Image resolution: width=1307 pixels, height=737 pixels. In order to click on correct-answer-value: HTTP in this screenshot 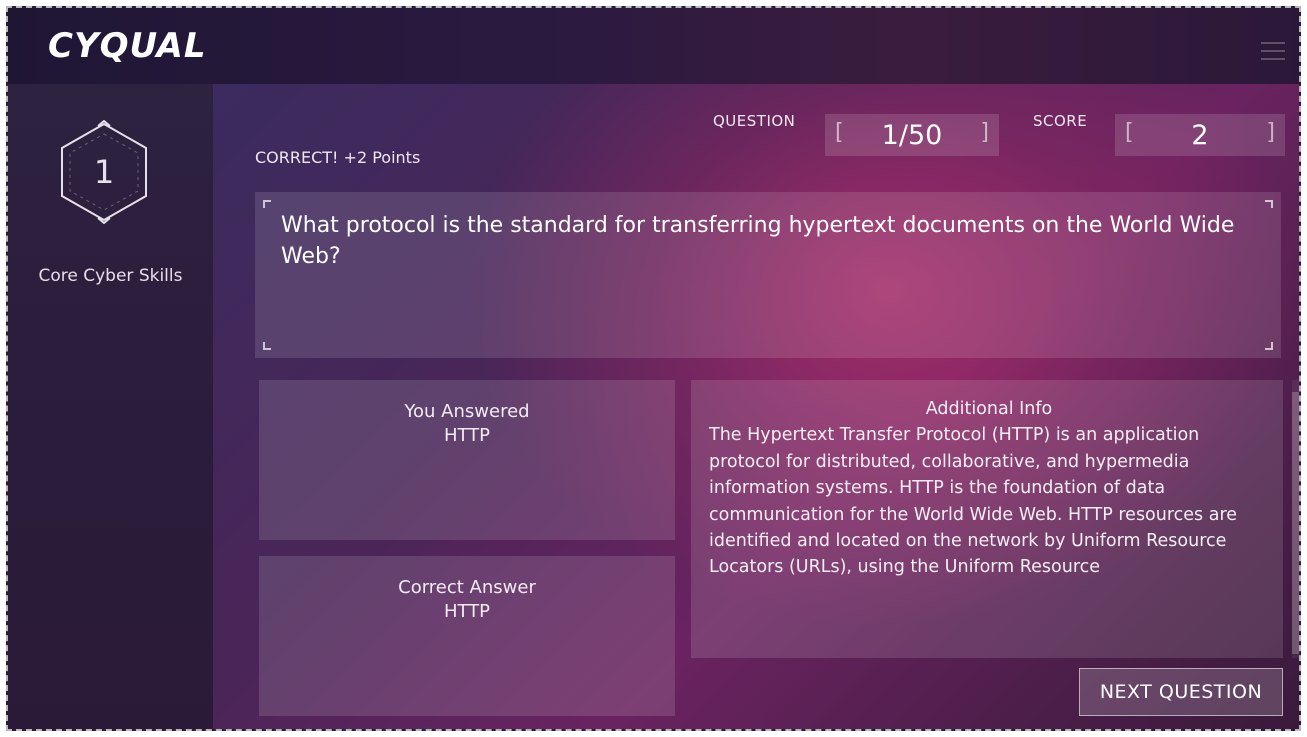, I will do `click(467, 611)`.